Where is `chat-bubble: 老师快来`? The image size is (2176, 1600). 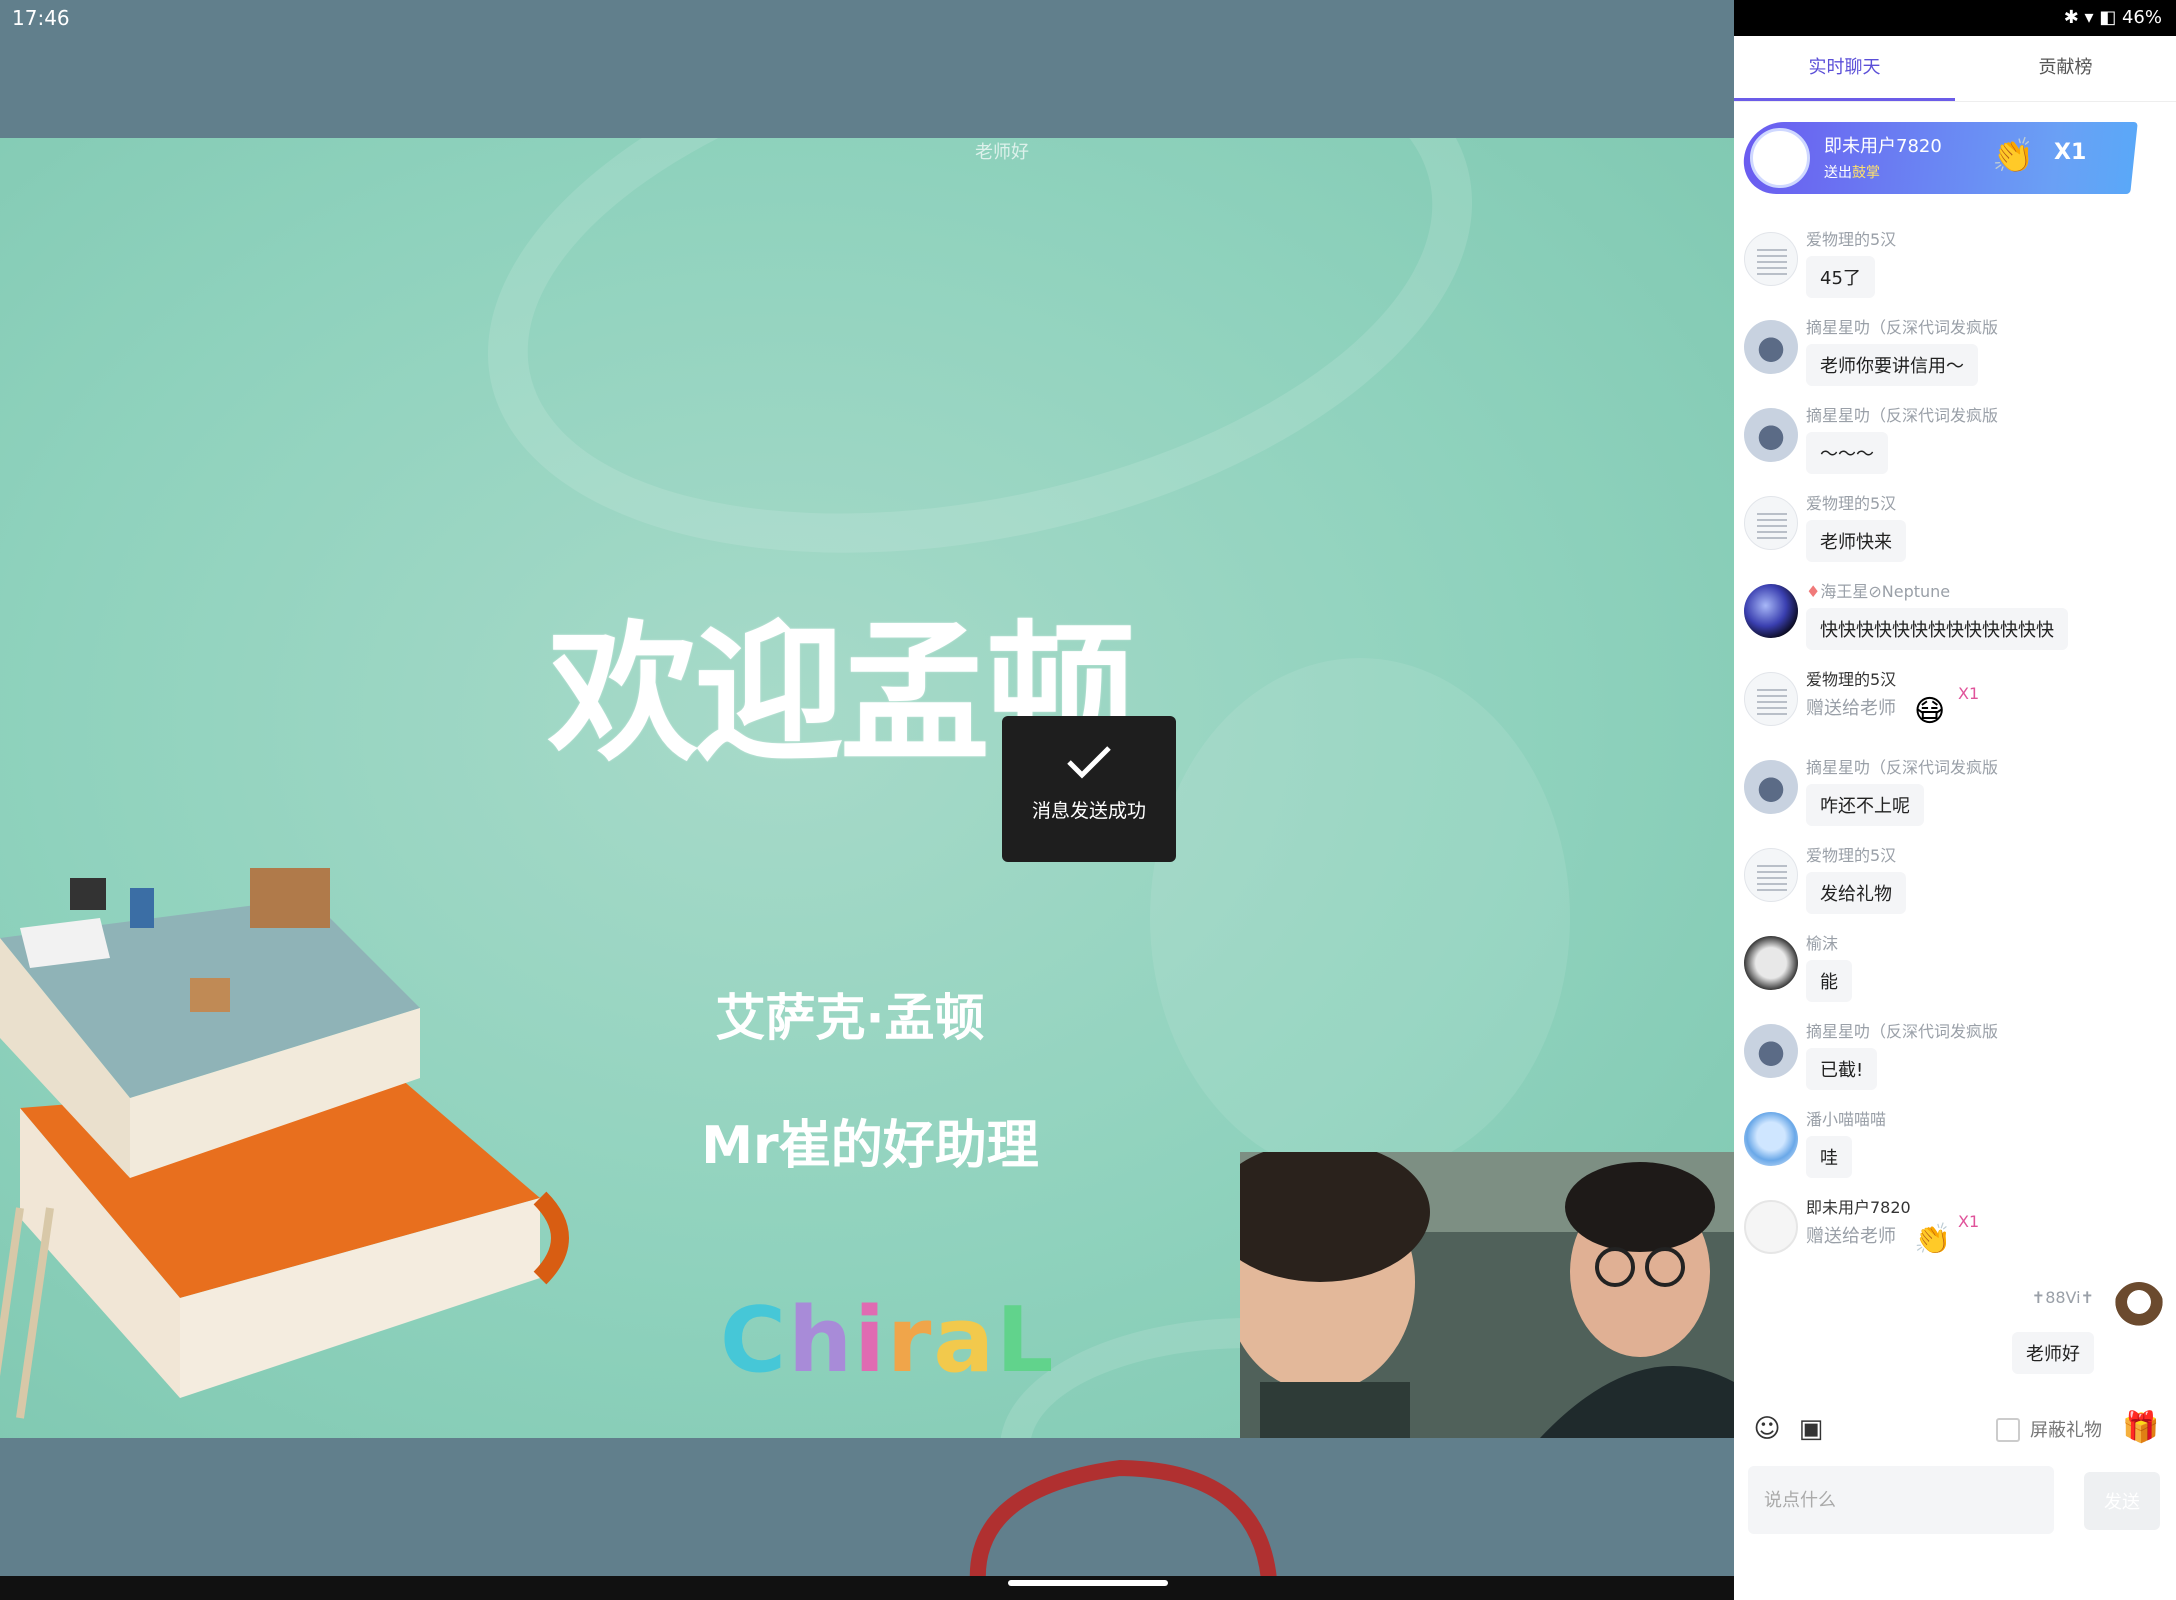
chat-bubble: 老师快来 is located at coordinates (1856, 541).